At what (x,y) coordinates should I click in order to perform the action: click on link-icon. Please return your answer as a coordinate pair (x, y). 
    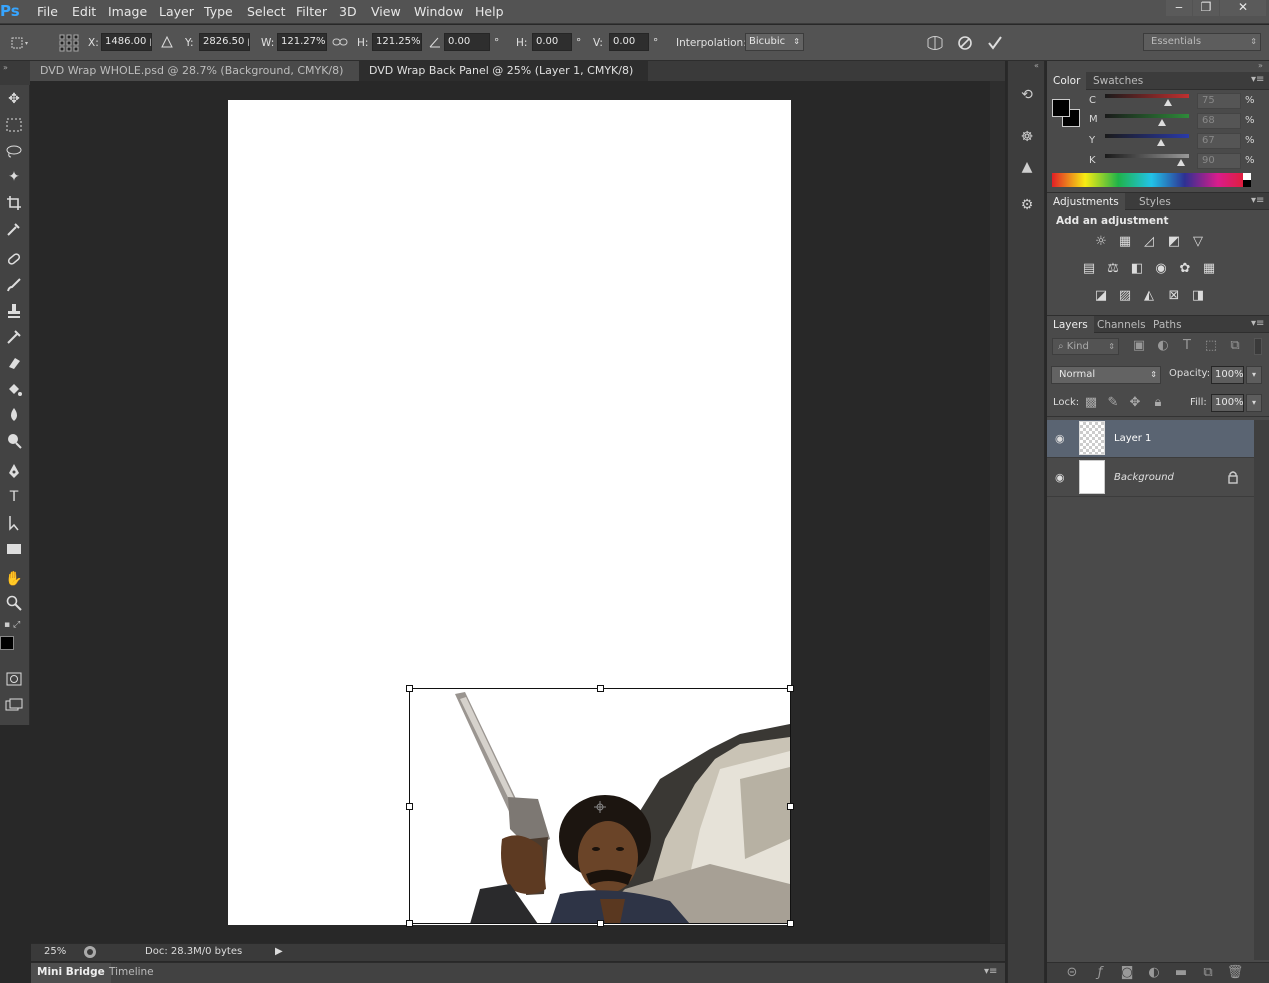
    Looking at the image, I should click on (340, 42).